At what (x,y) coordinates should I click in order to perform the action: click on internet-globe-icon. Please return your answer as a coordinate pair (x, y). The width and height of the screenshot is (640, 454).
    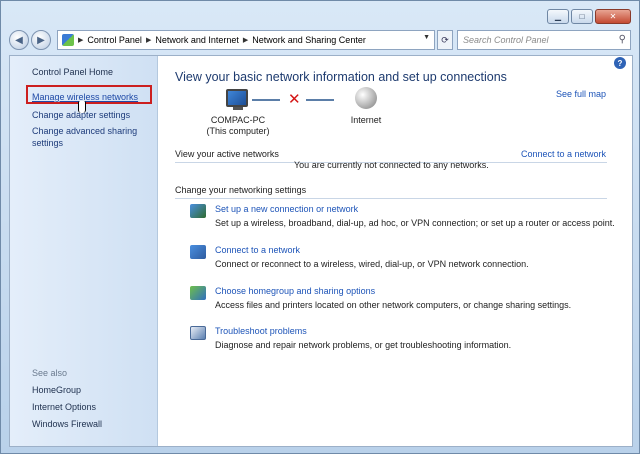
    Looking at the image, I should click on (366, 98).